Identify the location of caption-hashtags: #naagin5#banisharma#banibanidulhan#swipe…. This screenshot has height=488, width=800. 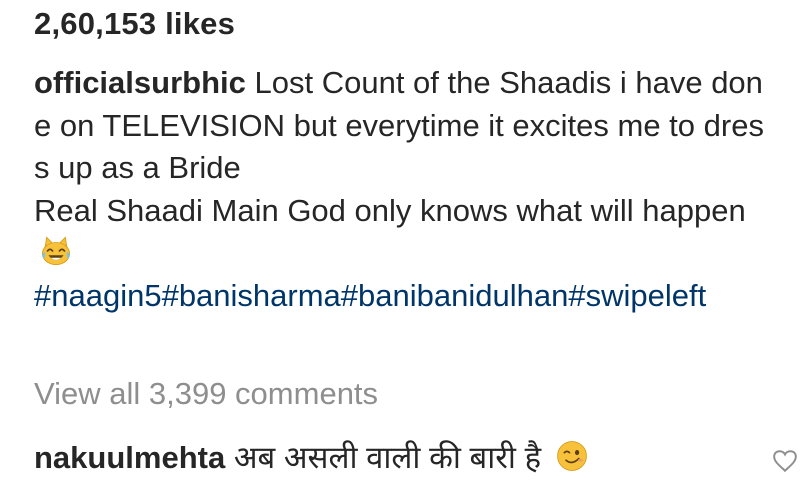
(370, 295).